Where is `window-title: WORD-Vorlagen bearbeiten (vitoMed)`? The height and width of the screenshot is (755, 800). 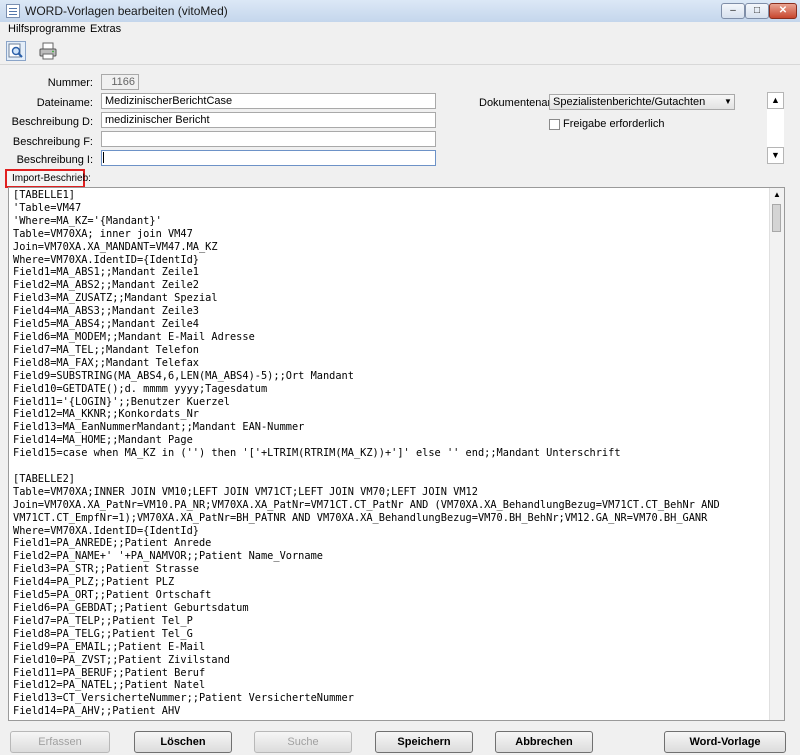 window-title: WORD-Vorlagen bearbeiten (vitoMed) is located at coordinates (126, 11).